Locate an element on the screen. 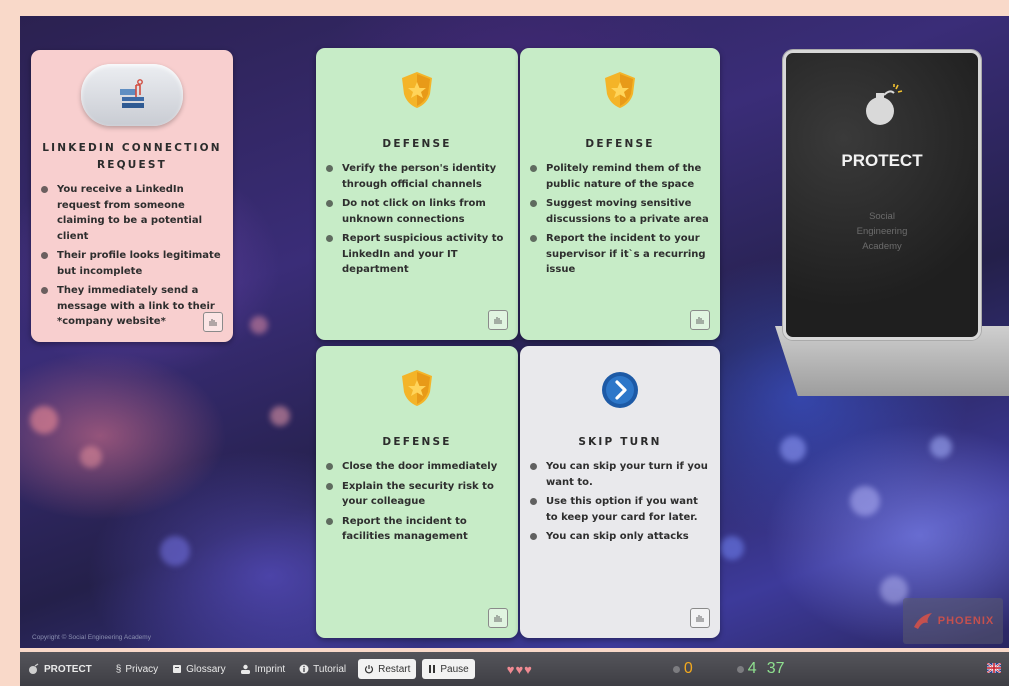 The image size is (1009, 686). deck-subtitle-line: Academy is located at coordinates (882, 246).